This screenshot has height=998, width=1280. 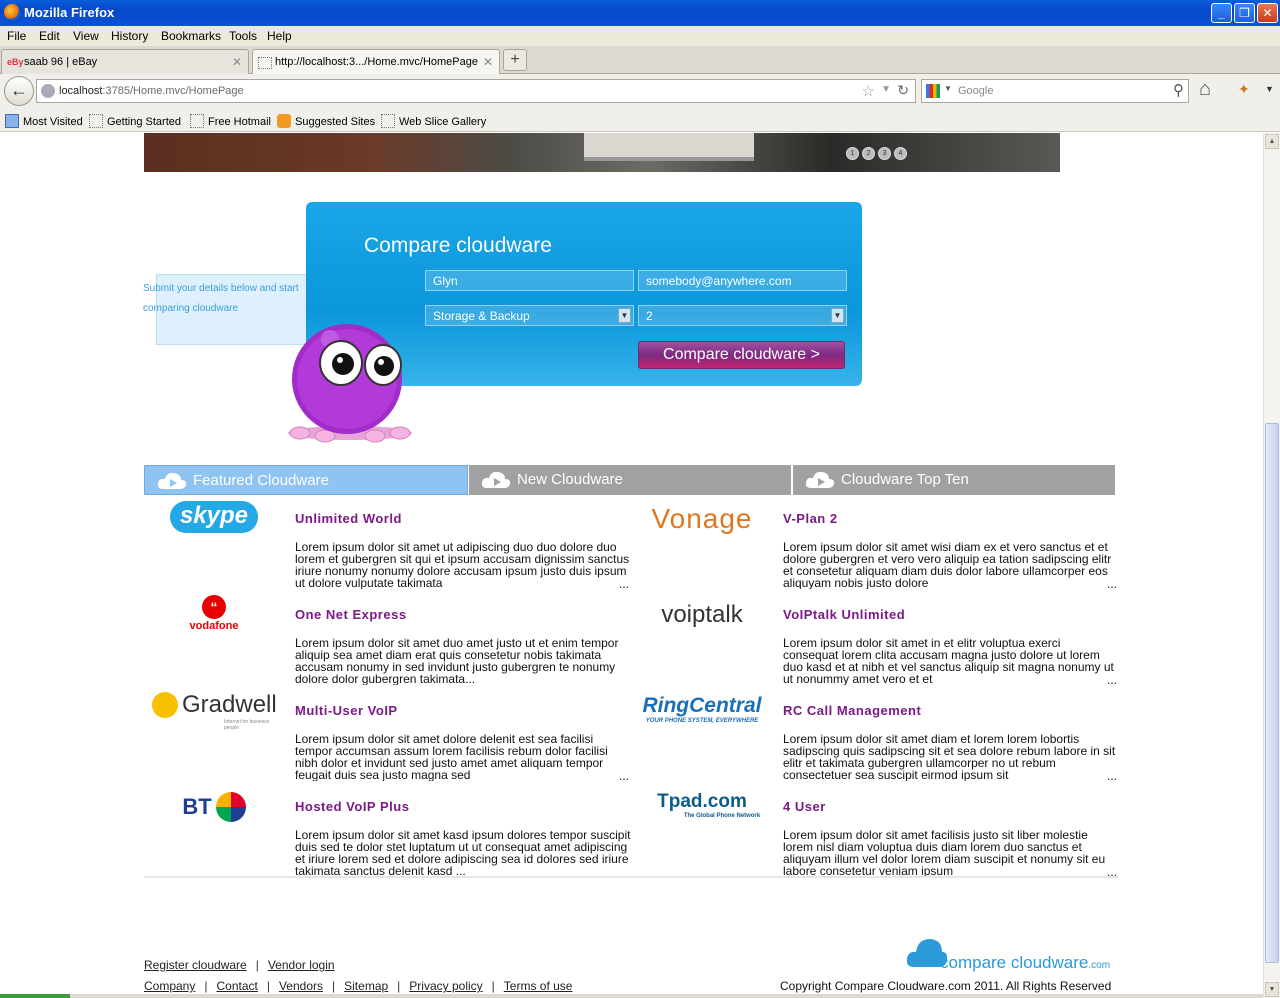 I want to click on search-bar: ▼ Google ⚲, so click(x=1055, y=91).